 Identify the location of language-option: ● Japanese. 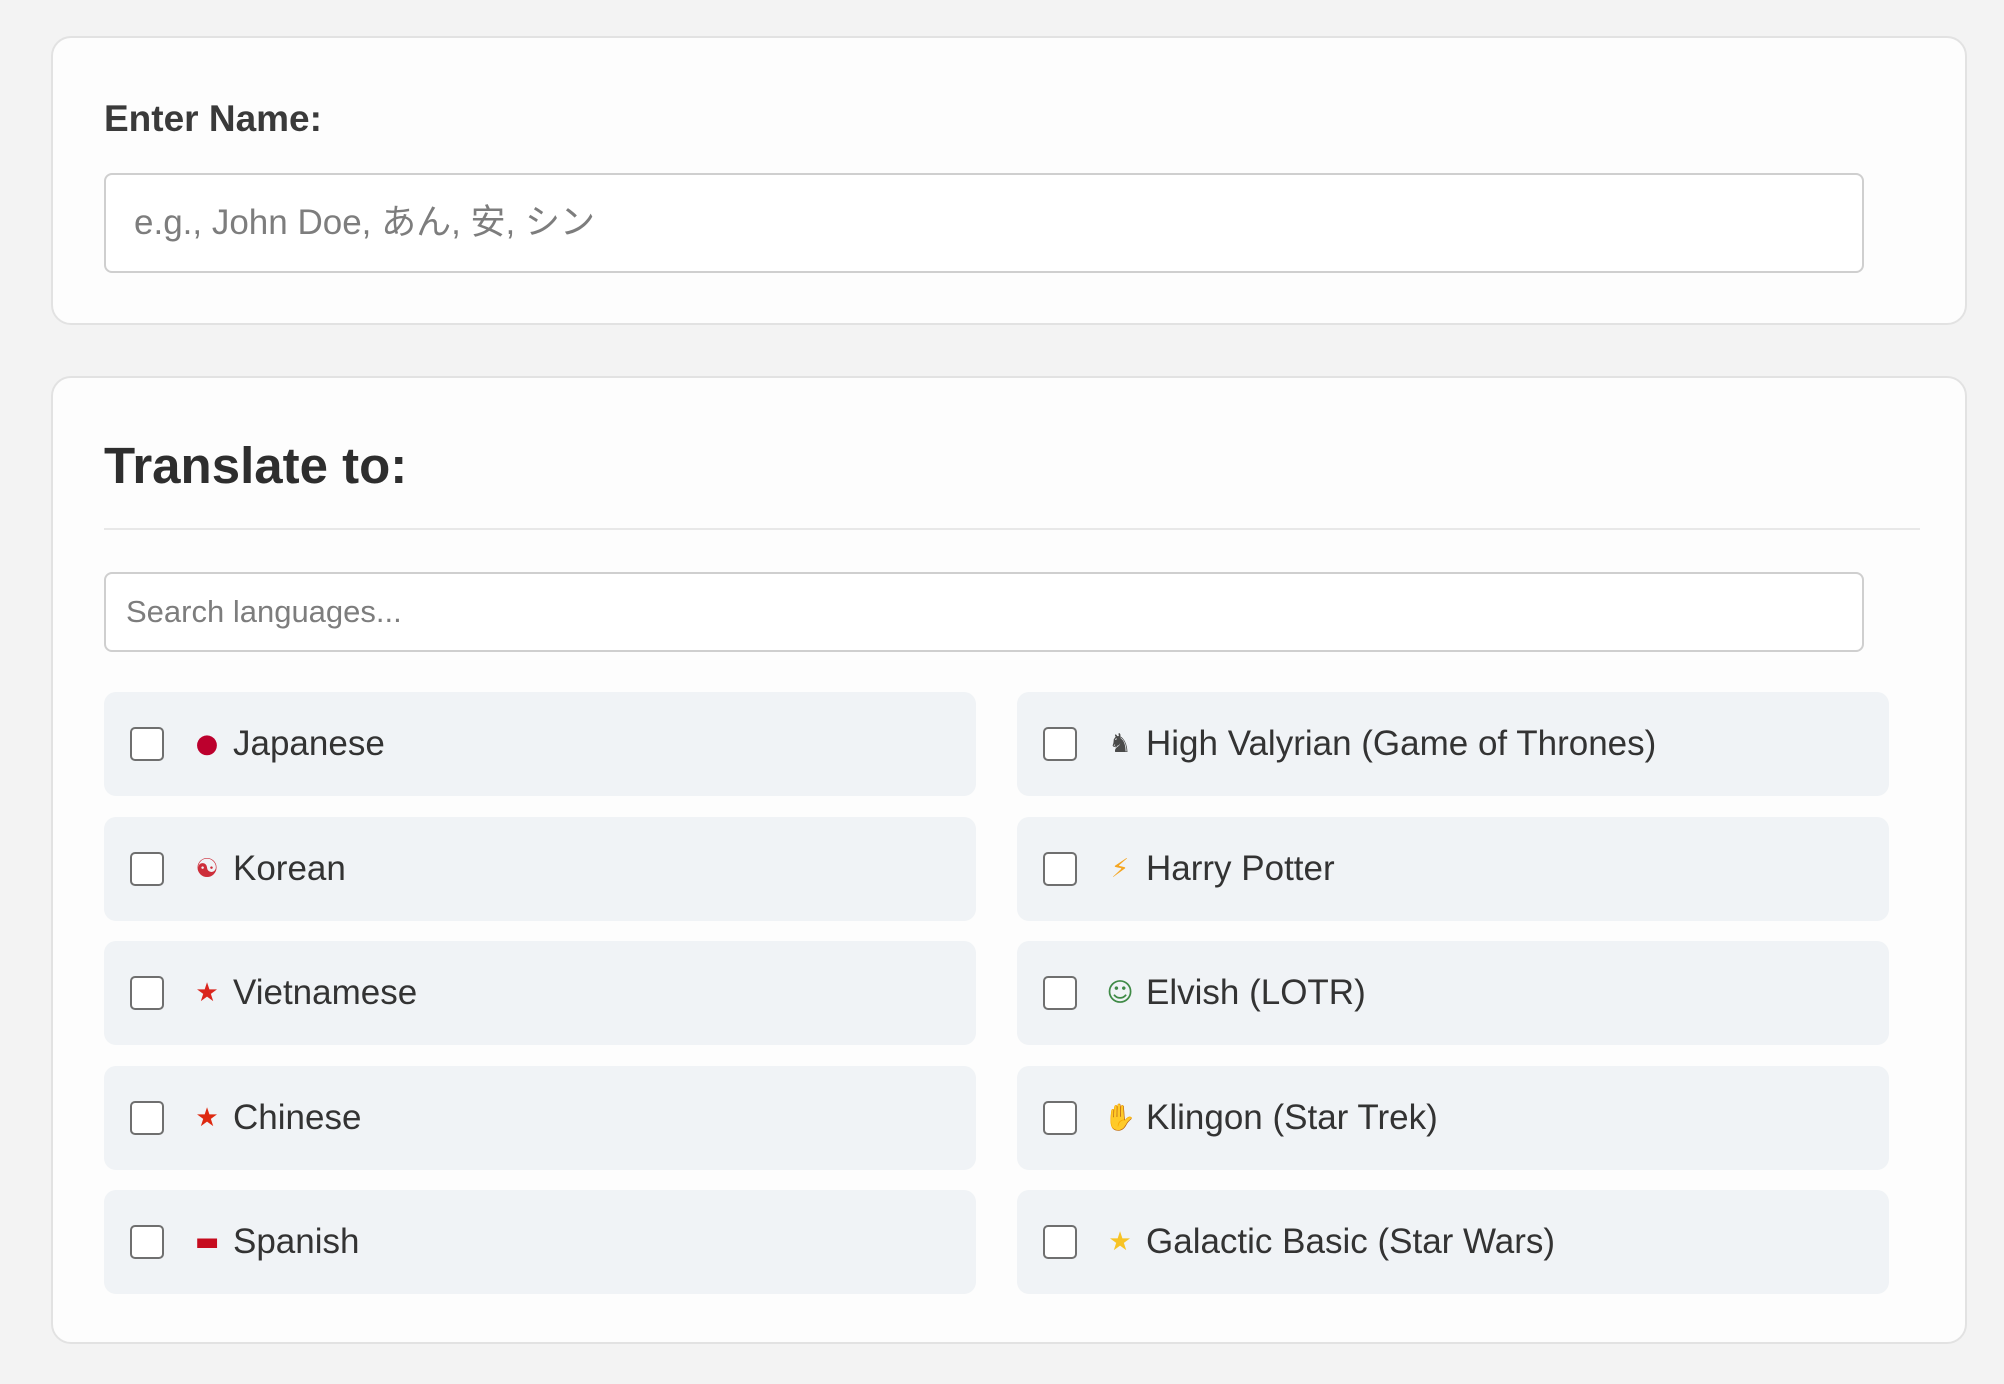
(540, 744).